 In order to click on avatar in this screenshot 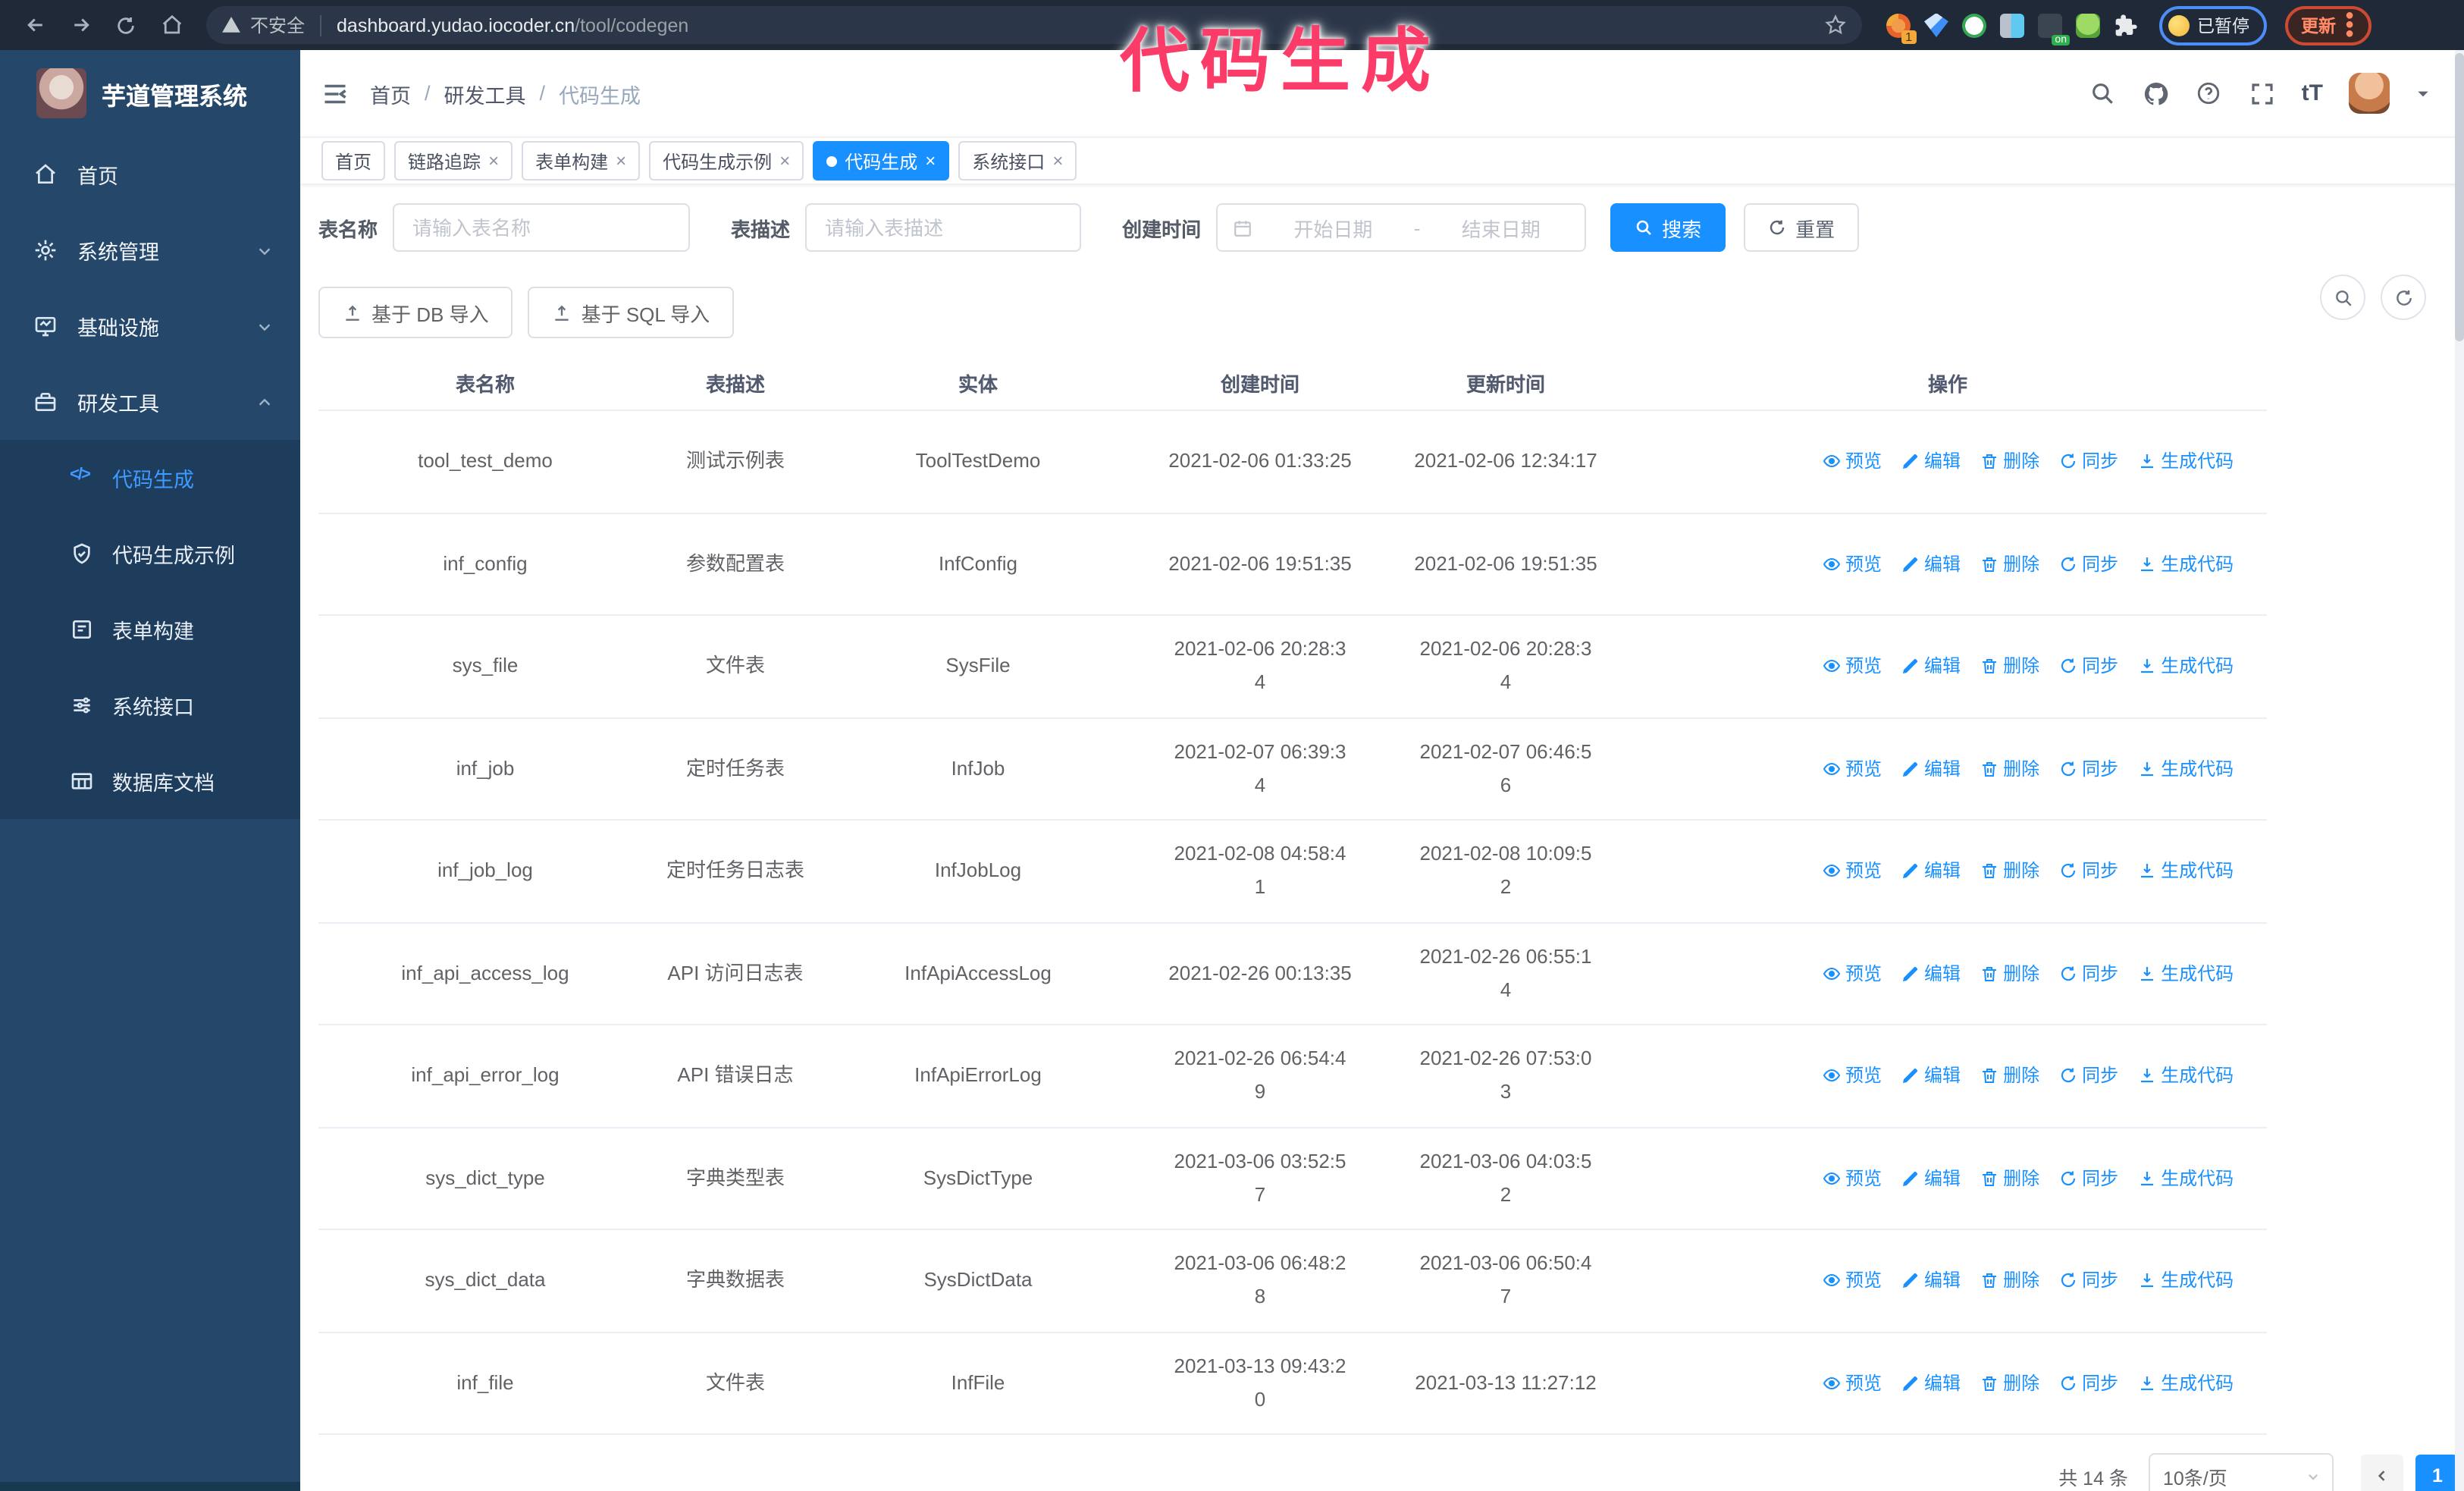, I will do `click(2370, 93)`.